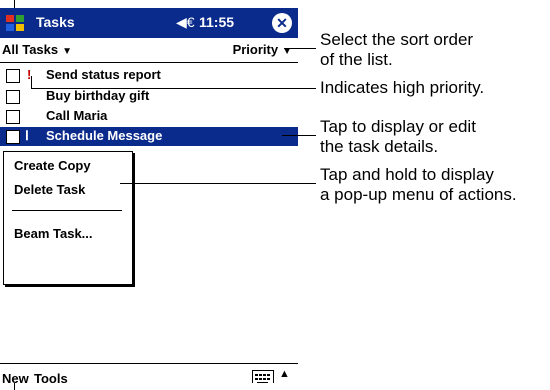 This screenshot has width=550, height=390. Describe the element at coordinates (49, 189) in the screenshot. I see `menu-item-delete-task: Delete Task` at that location.